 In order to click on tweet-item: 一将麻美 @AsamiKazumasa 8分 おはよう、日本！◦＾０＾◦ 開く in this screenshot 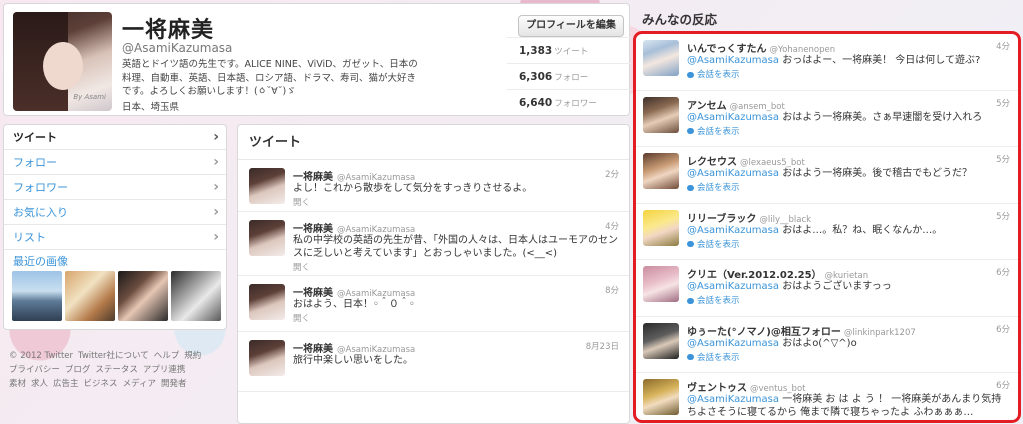, I will do `click(433, 304)`.